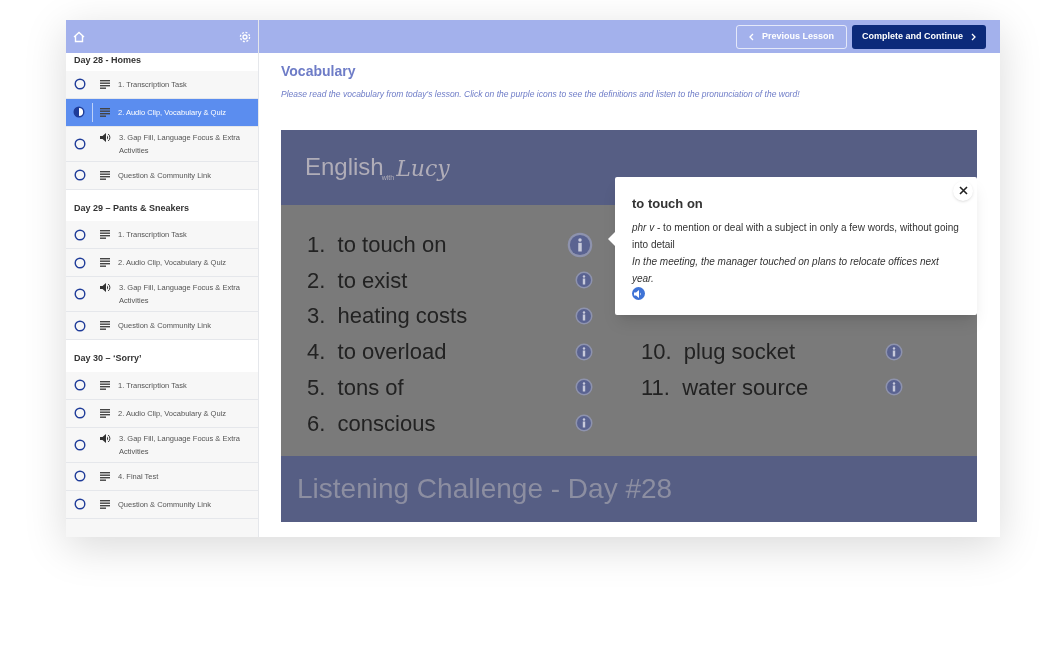 This screenshot has height=647, width=1050. What do you see at coordinates (973, 36) in the screenshot?
I see `chevron-right-icon` at bounding box center [973, 36].